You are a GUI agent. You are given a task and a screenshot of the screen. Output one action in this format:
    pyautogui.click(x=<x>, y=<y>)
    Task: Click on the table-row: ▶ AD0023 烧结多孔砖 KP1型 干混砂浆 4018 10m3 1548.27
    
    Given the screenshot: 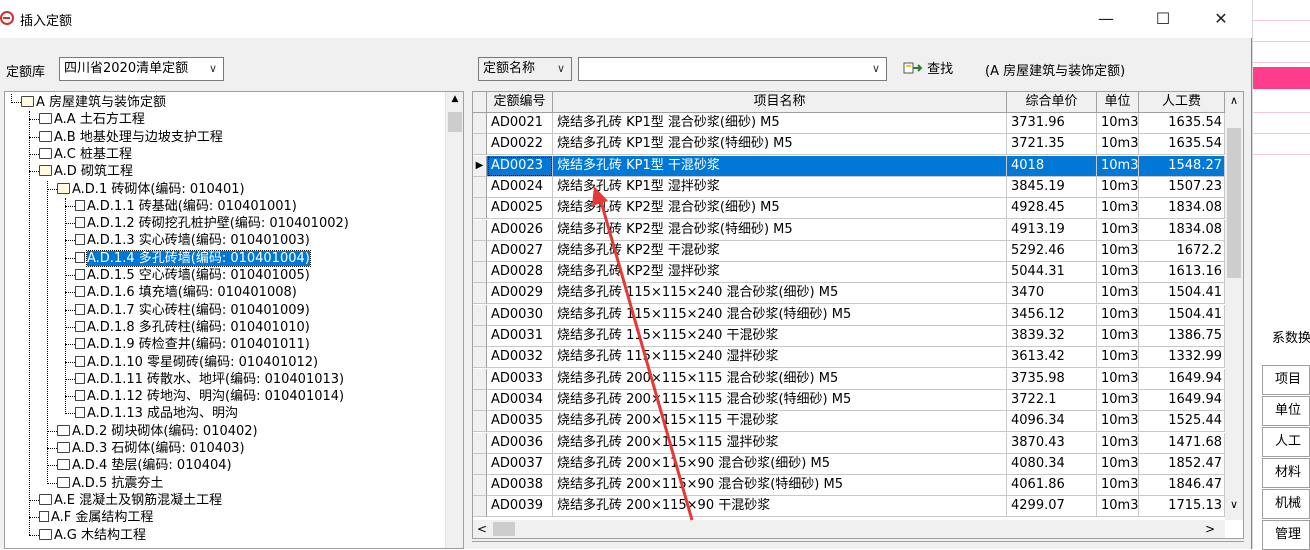 What is the action you would take?
    pyautogui.click(x=849, y=166)
    